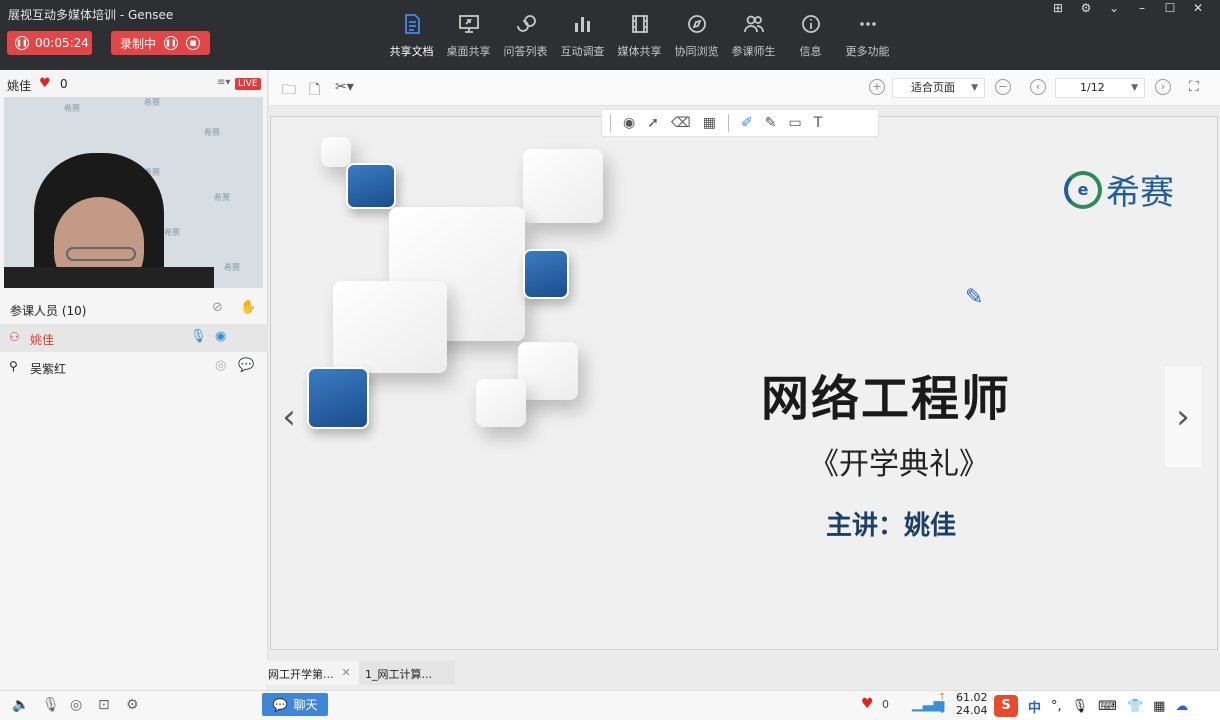  Describe the element at coordinates (109, 277) in the screenshot. I see `presenter-body` at that location.